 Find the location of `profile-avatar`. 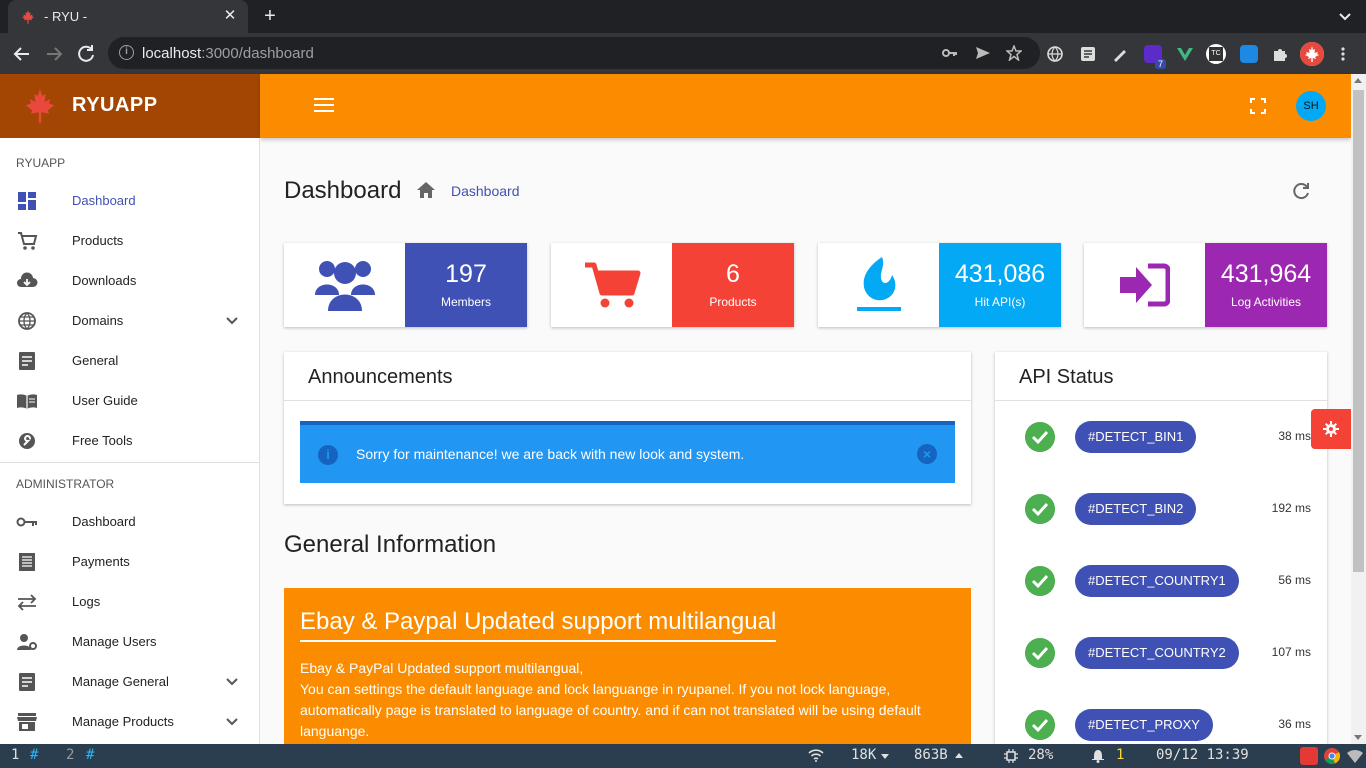

profile-avatar is located at coordinates (1312, 54).